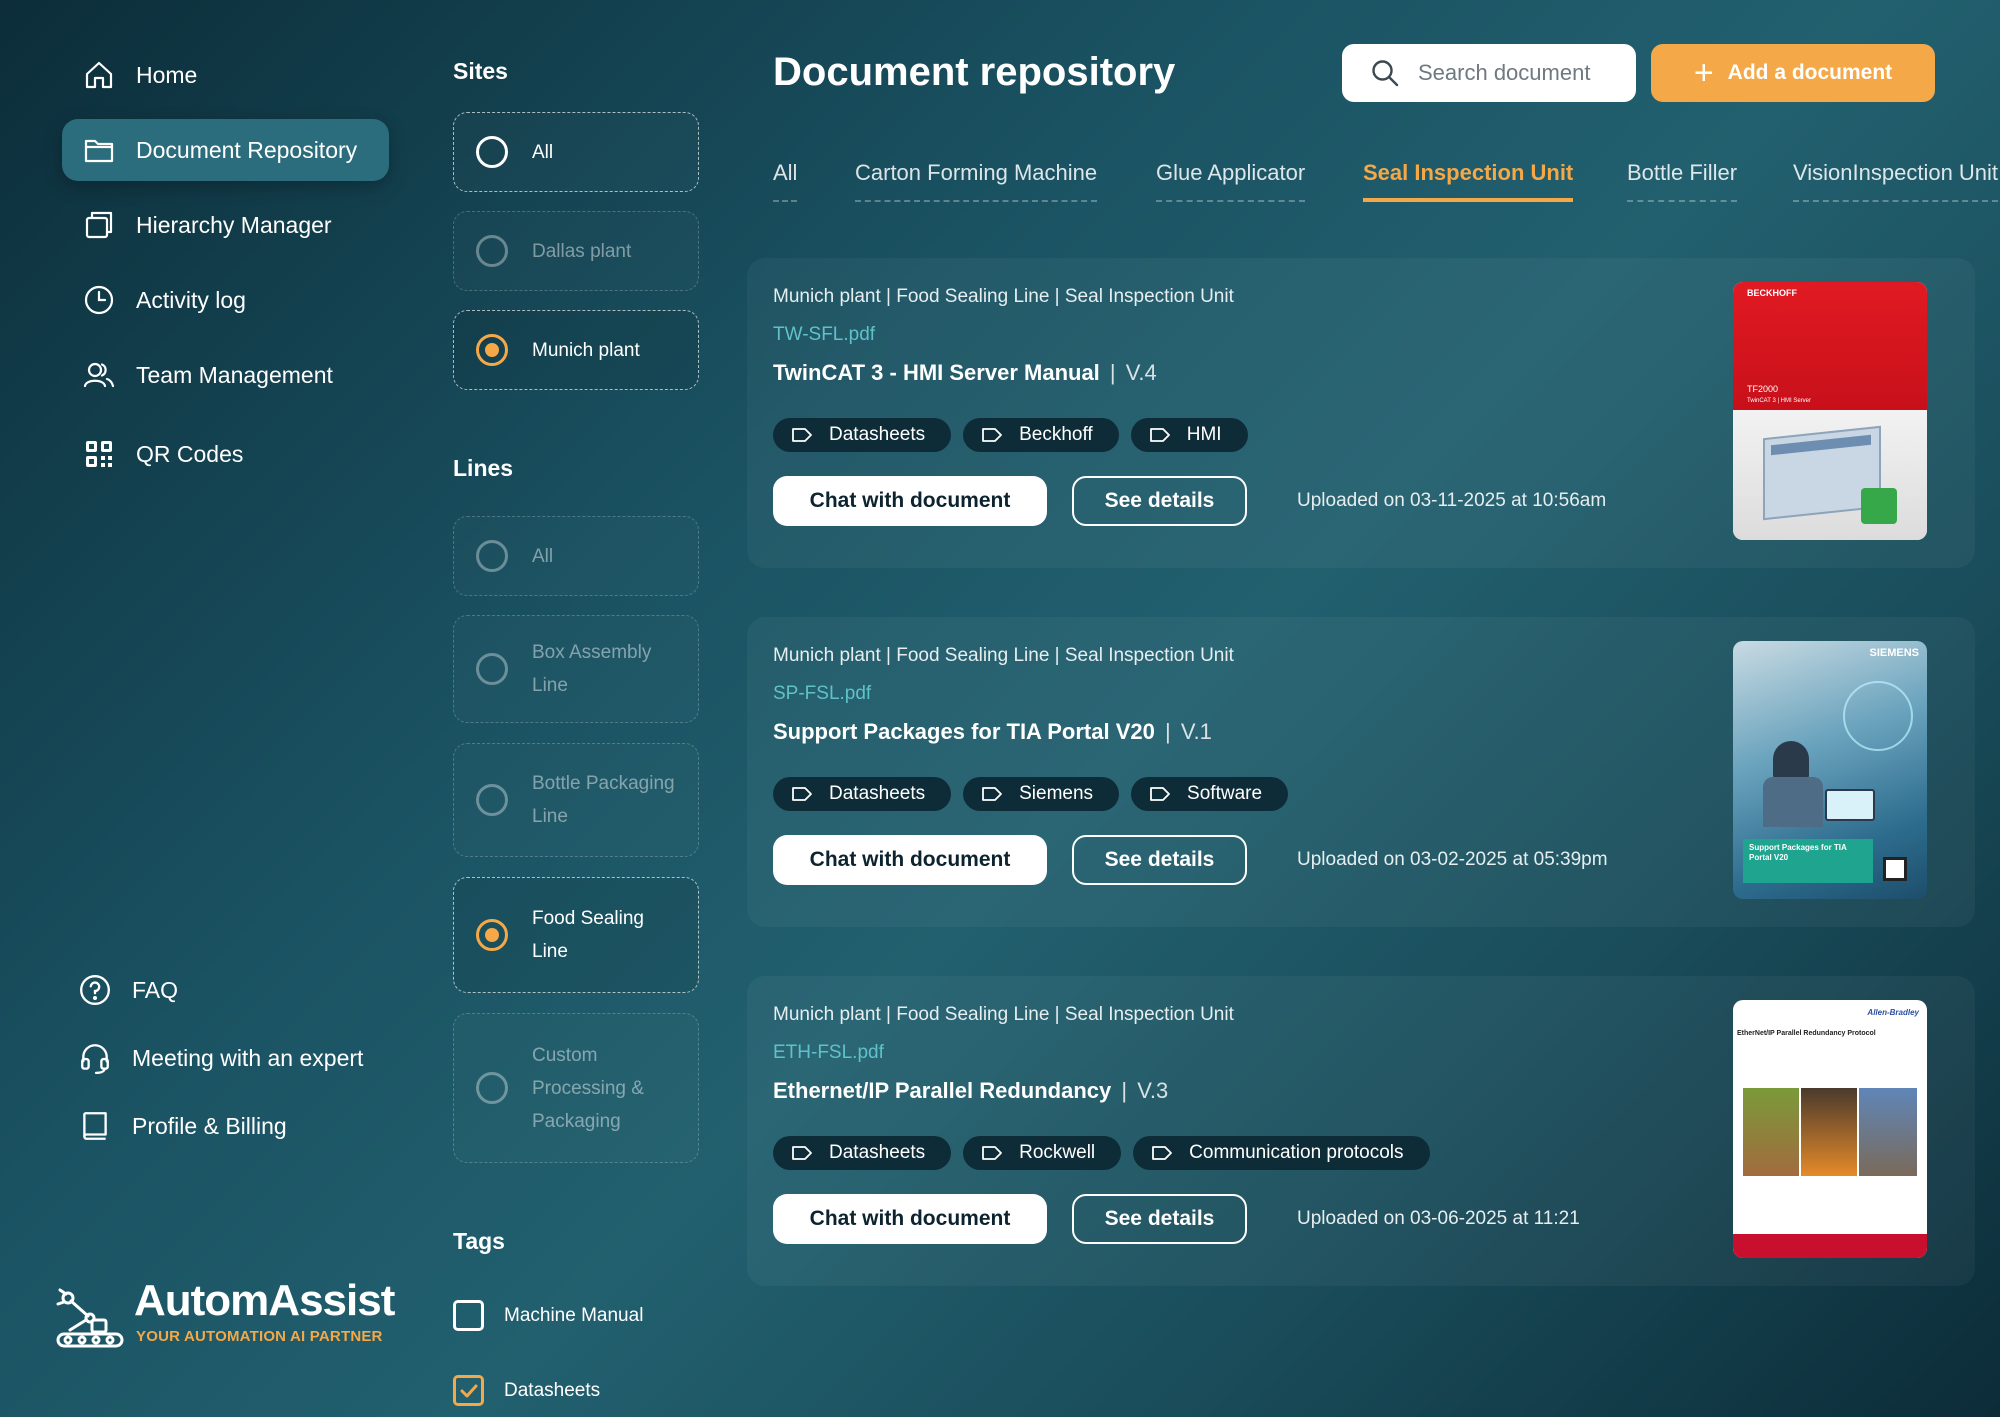  What do you see at coordinates (574, 1315) in the screenshot?
I see `tag-filter-label: Machine Manual` at bounding box center [574, 1315].